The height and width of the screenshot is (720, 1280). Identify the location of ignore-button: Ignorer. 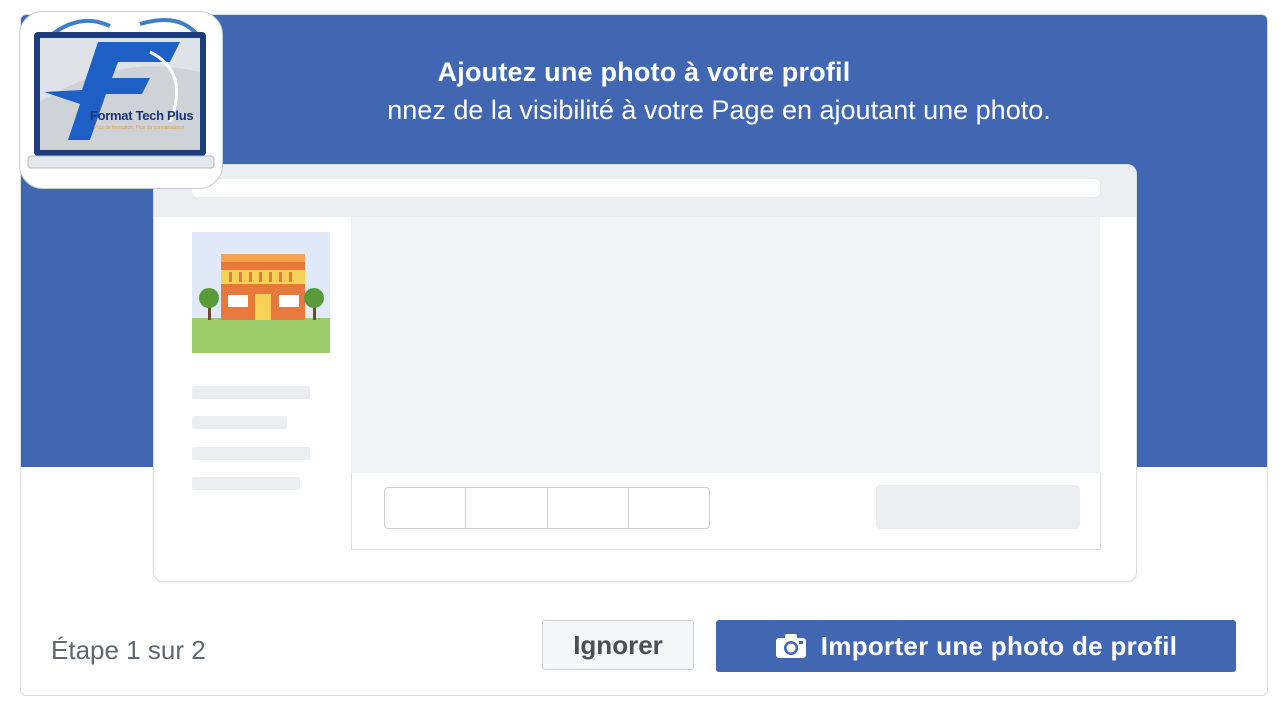
(618, 645).